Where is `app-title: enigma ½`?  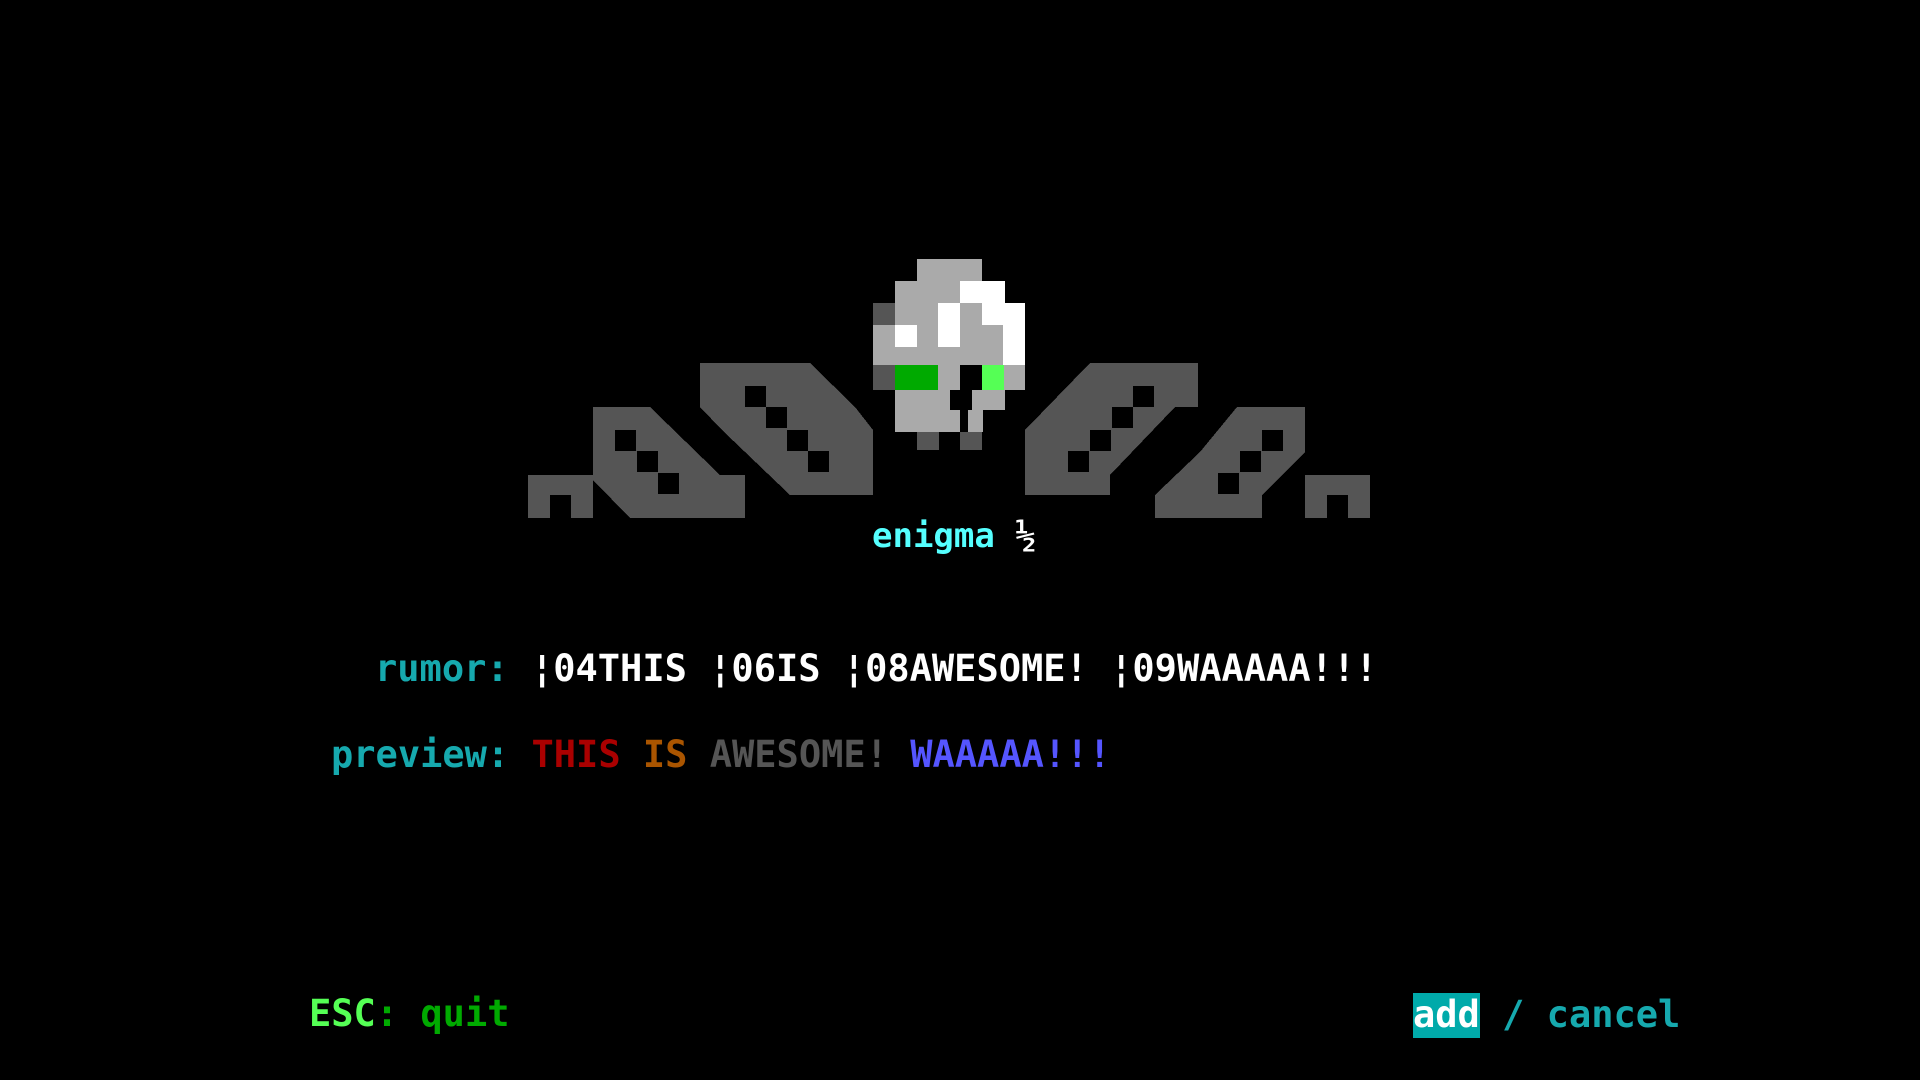 app-title: enigma ½ is located at coordinates (954, 536).